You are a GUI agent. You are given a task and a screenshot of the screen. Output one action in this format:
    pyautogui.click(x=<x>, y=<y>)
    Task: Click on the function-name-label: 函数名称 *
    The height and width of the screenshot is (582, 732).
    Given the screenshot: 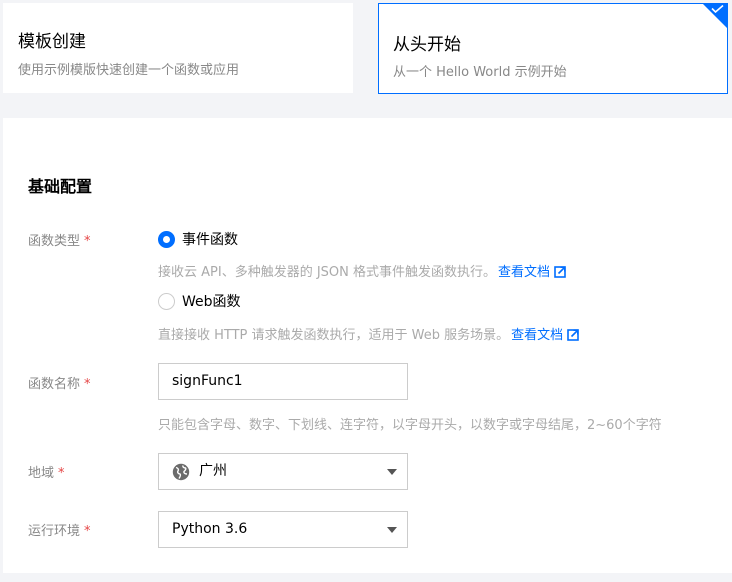 What is the action you would take?
    pyautogui.click(x=59, y=382)
    